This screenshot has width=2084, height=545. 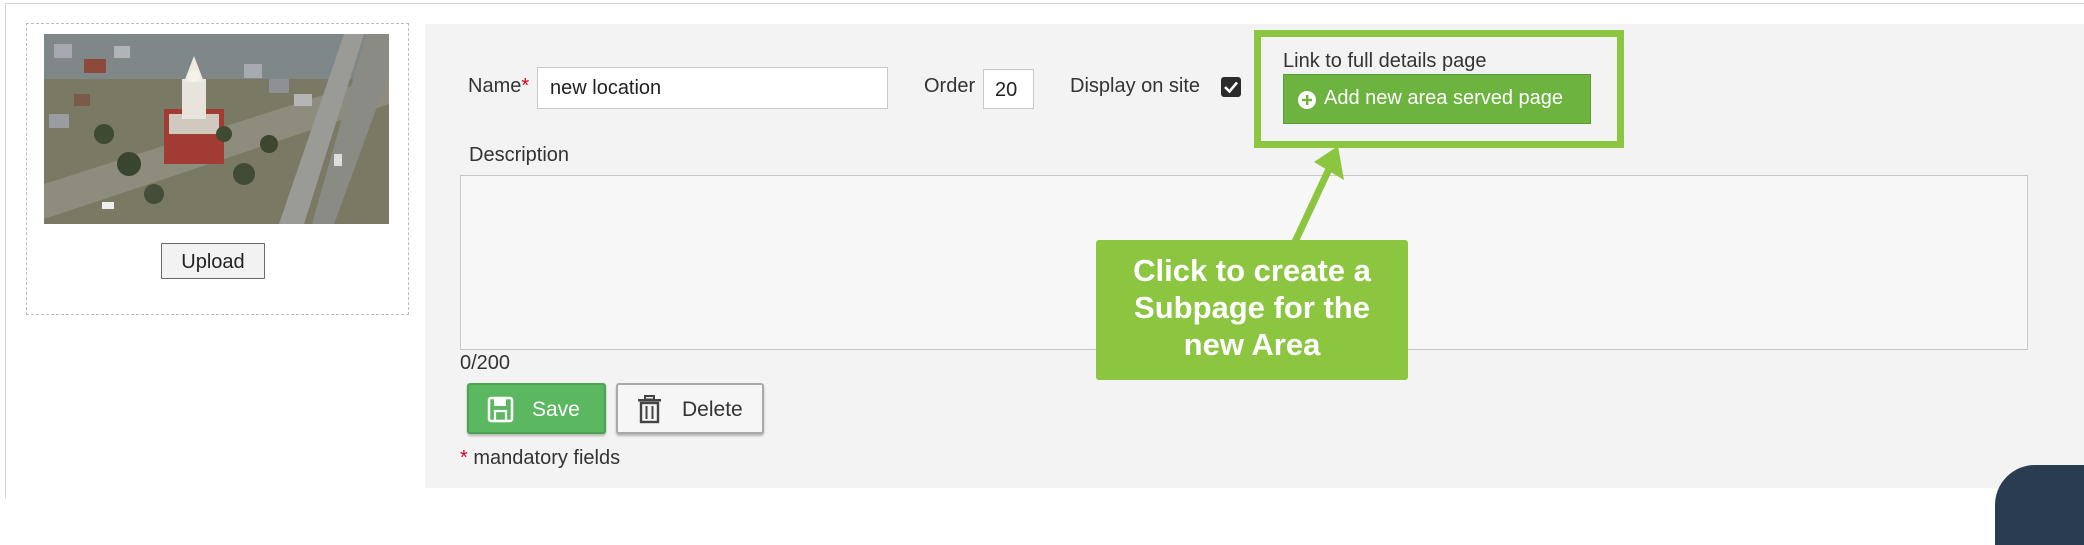 I want to click on location-photo, so click(x=216, y=129).